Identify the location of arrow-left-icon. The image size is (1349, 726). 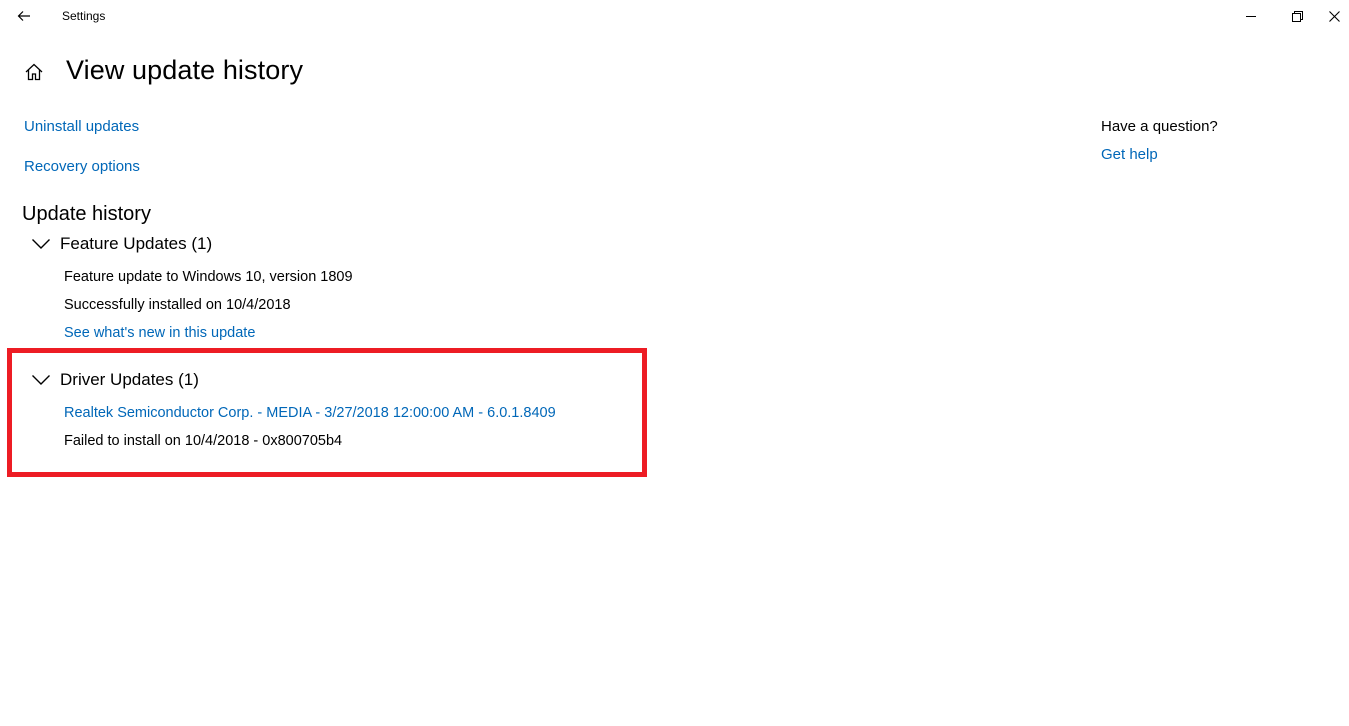
(23, 16).